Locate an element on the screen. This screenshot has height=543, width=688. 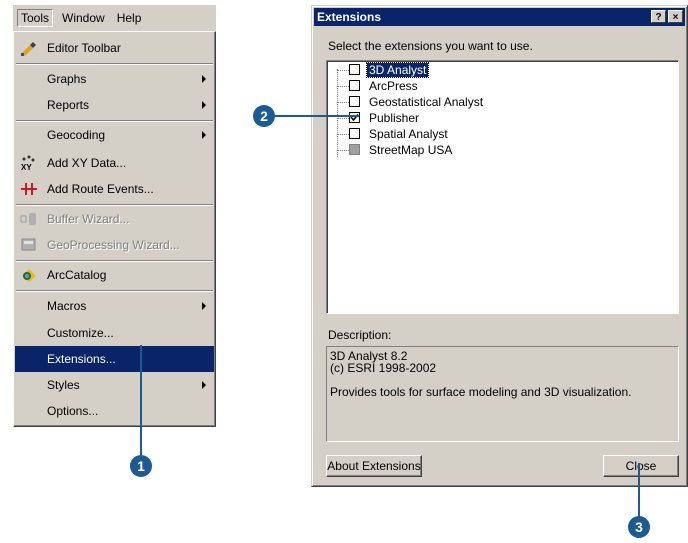
dialog-title-bar: Extensions ? × is located at coordinates (499, 17).